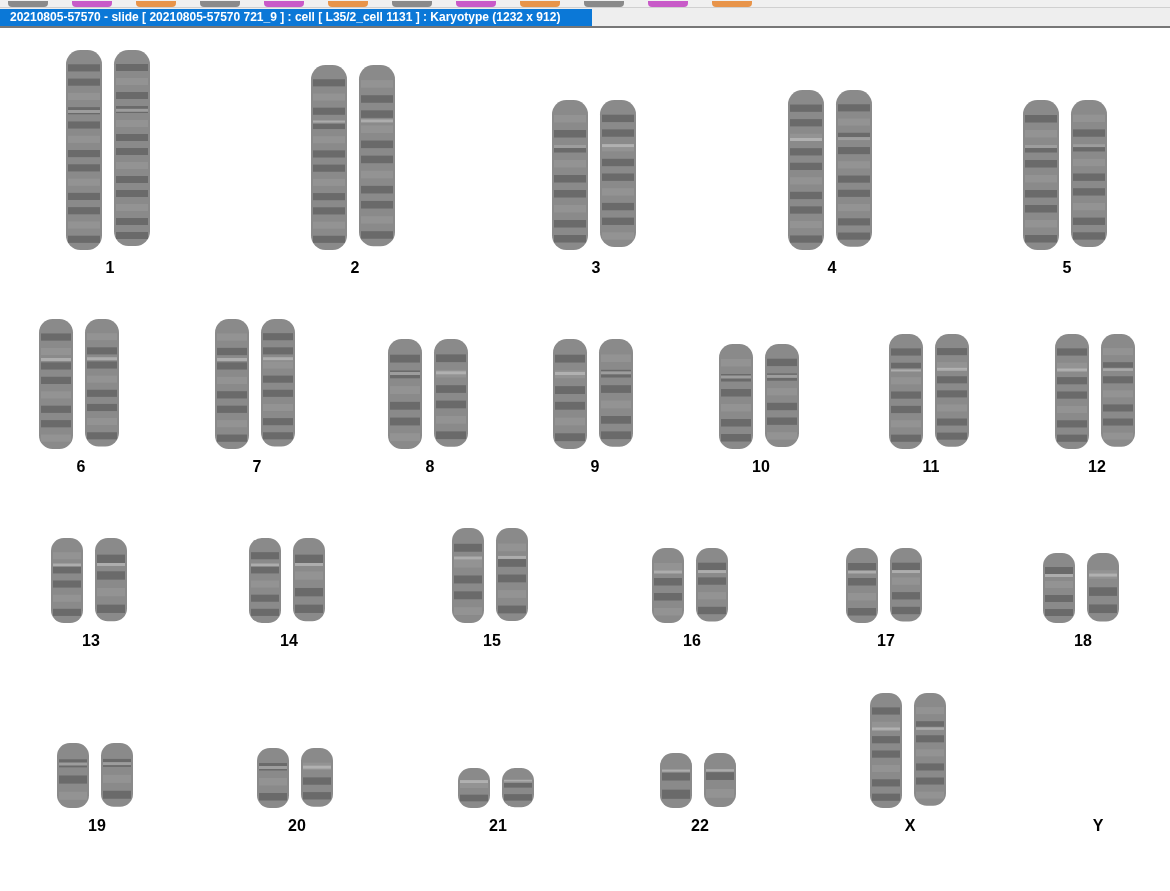 This screenshot has height=891, width=1170. I want to click on chromosome-label: 14, so click(289, 641).